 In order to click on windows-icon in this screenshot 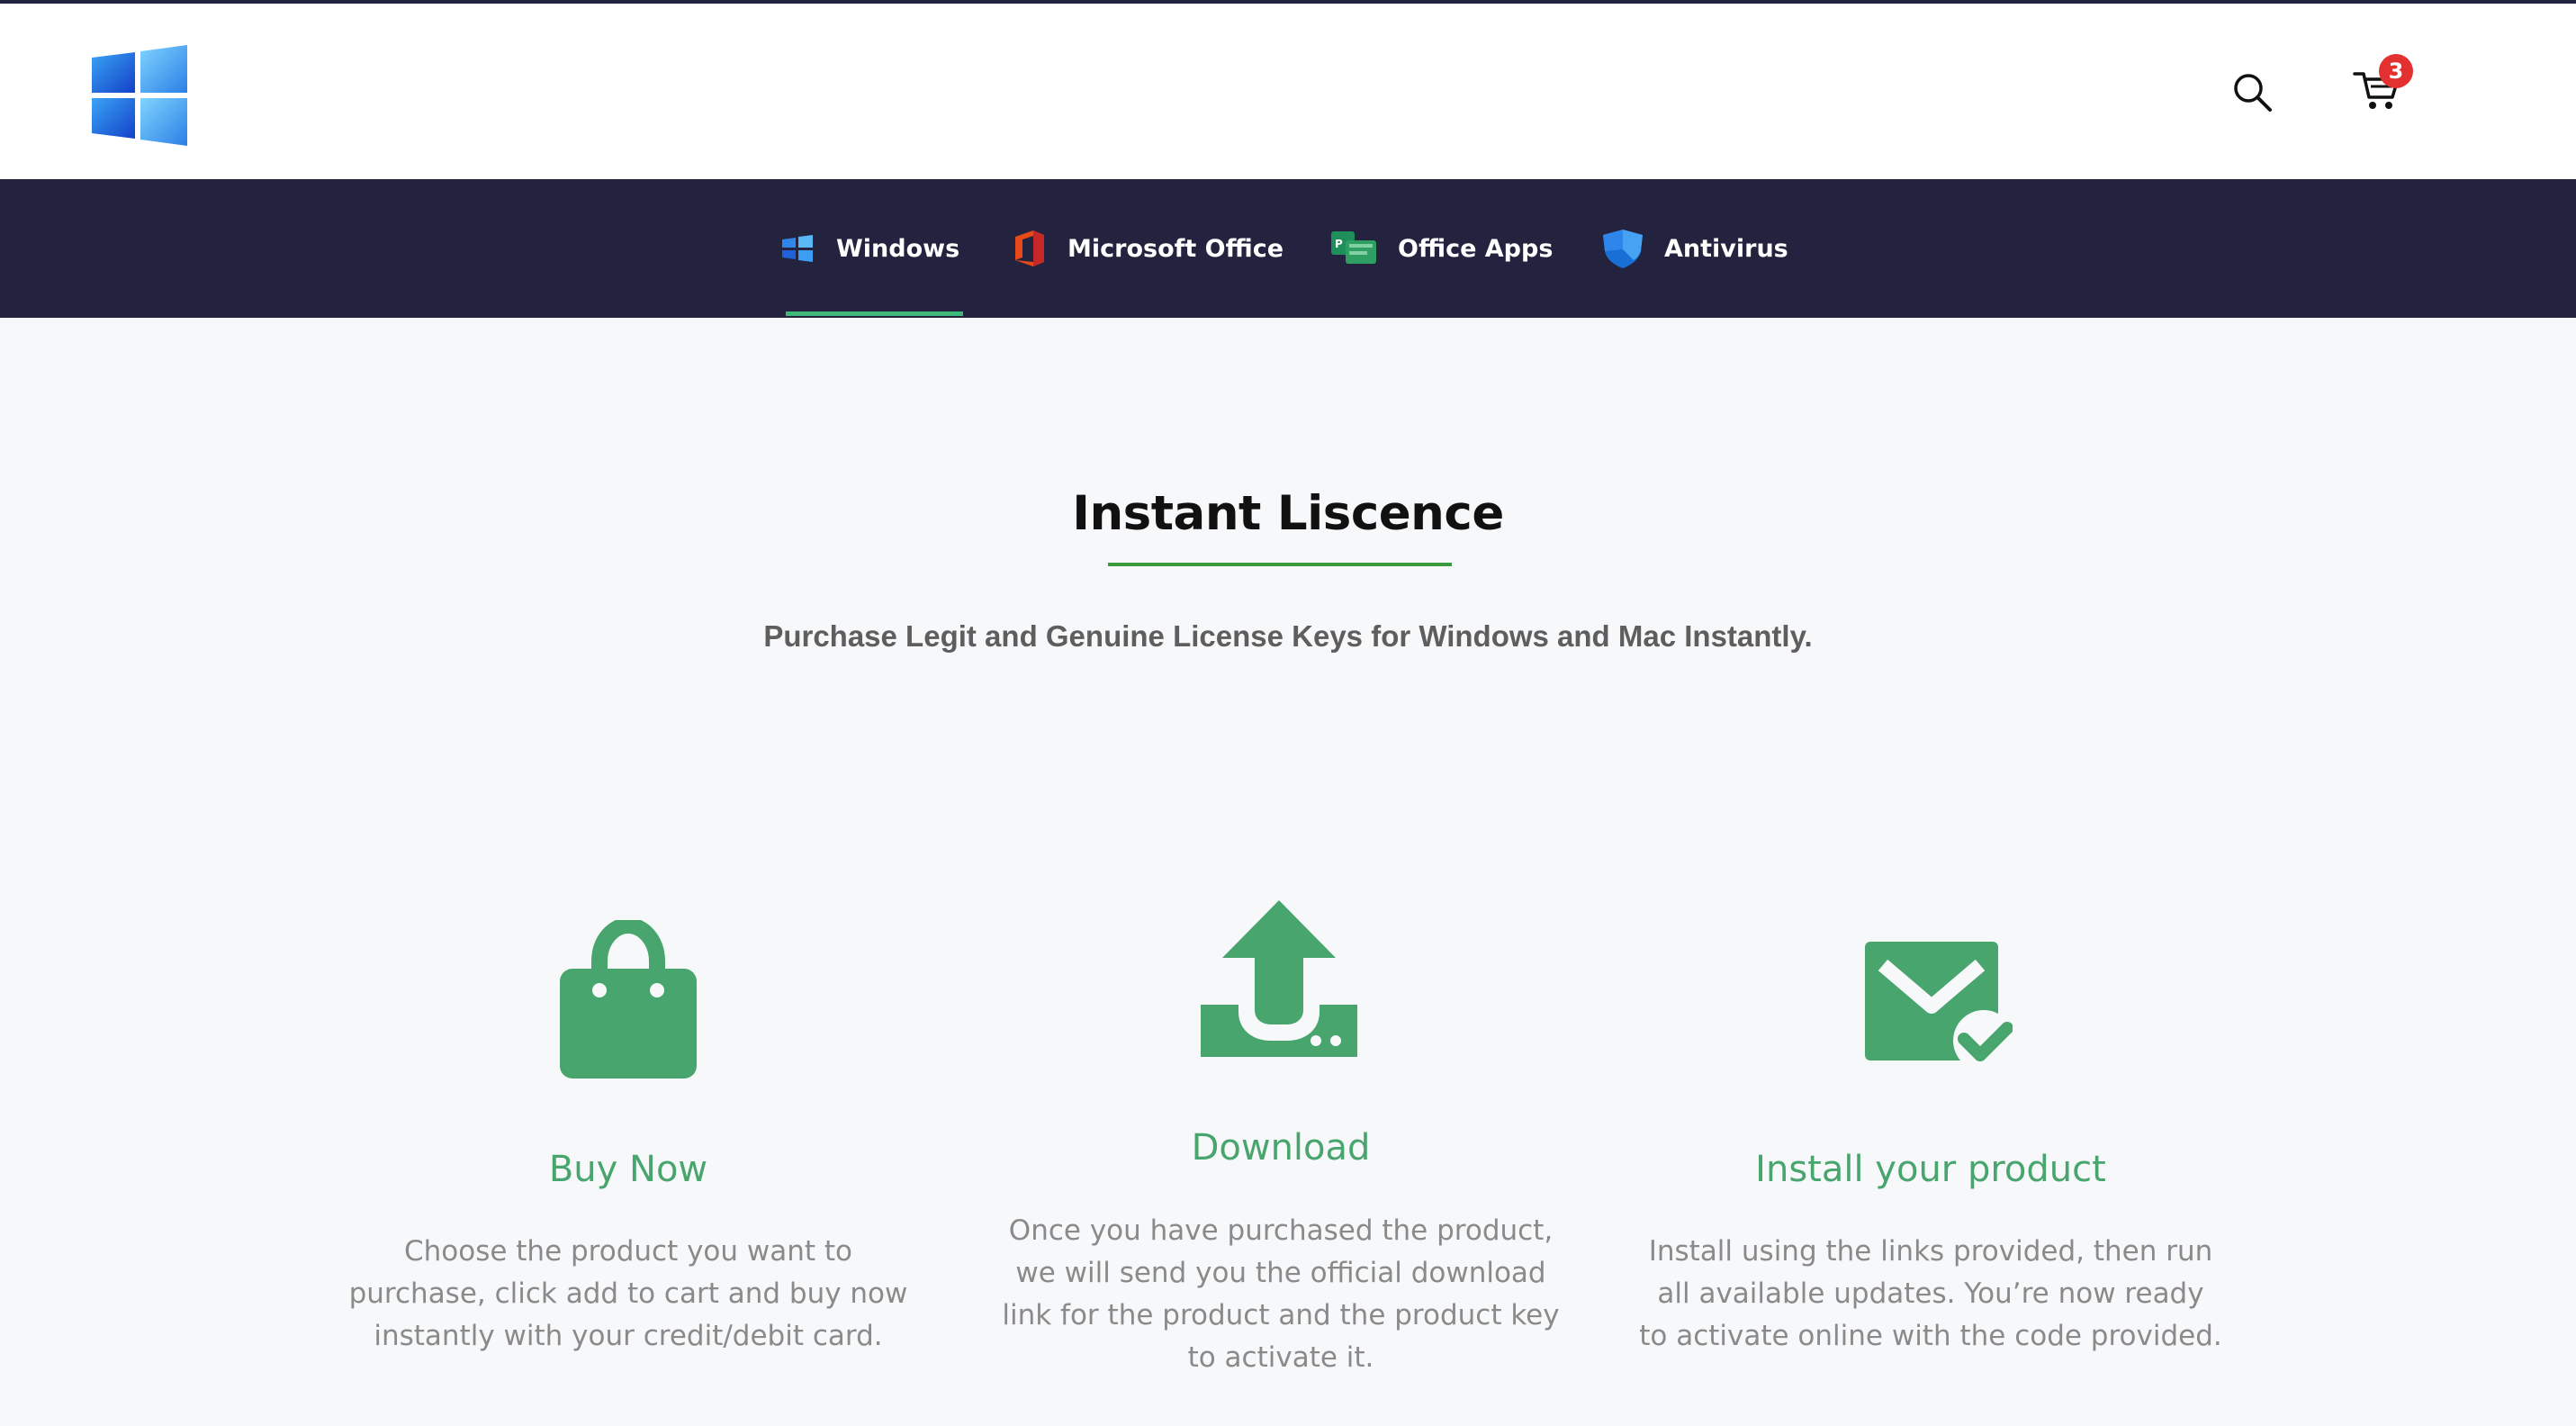, I will do `click(797, 248)`.